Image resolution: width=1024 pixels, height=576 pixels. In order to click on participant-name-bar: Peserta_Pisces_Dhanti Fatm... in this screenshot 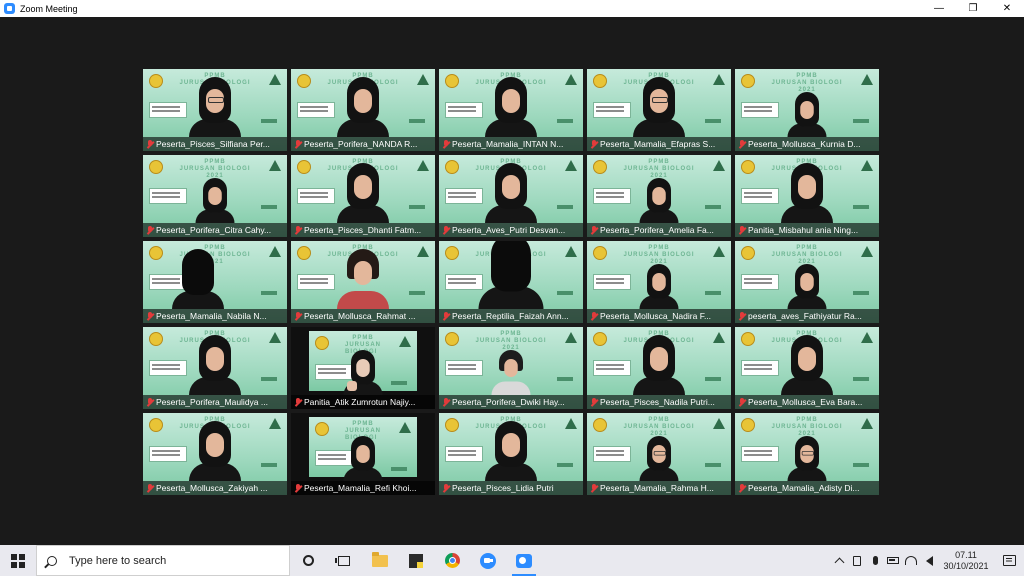, I will do `click(363, 230)`.